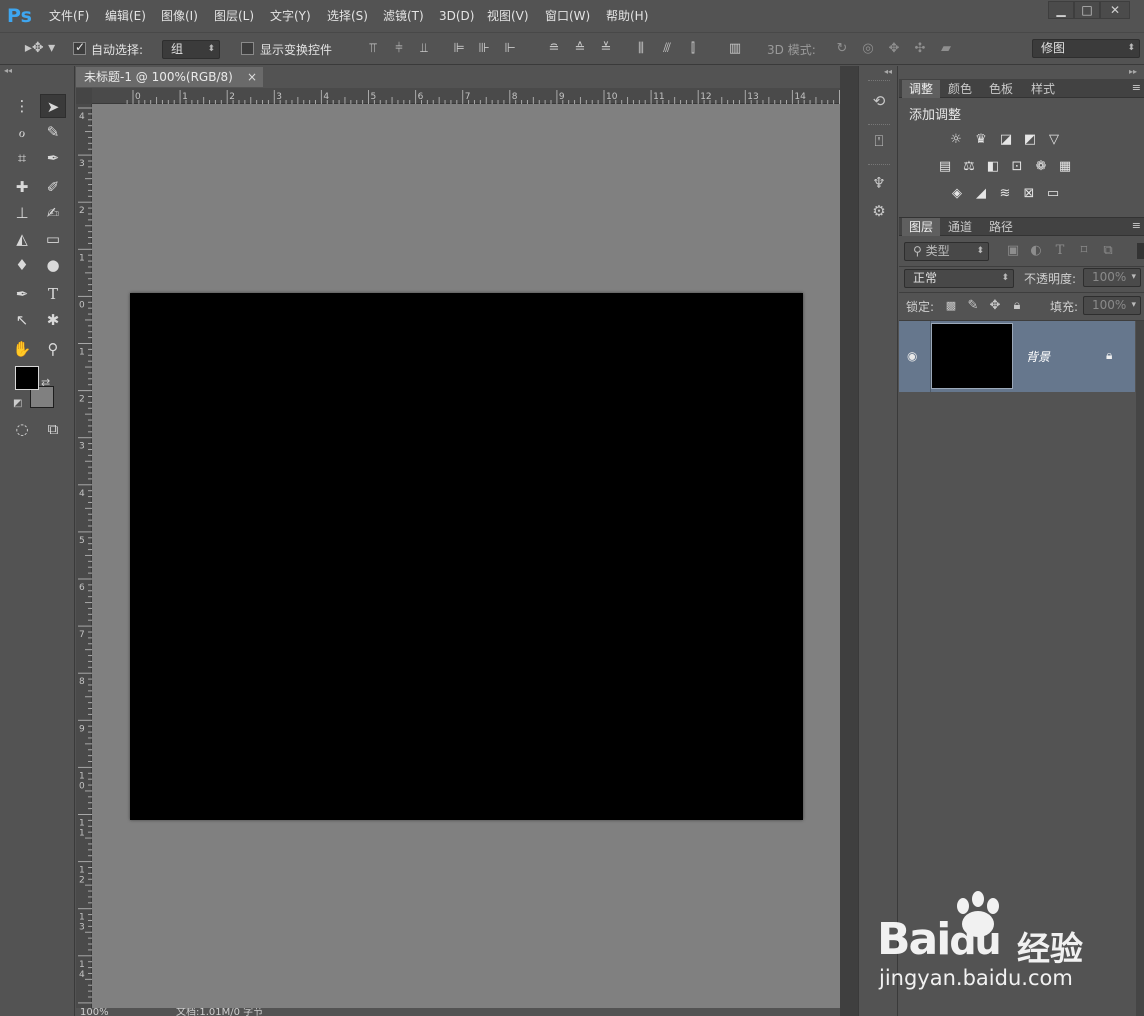  Describe the element at coordinates (693, 49) in the screenshot. I see `distribute-right-icon: ⫿` at that location.